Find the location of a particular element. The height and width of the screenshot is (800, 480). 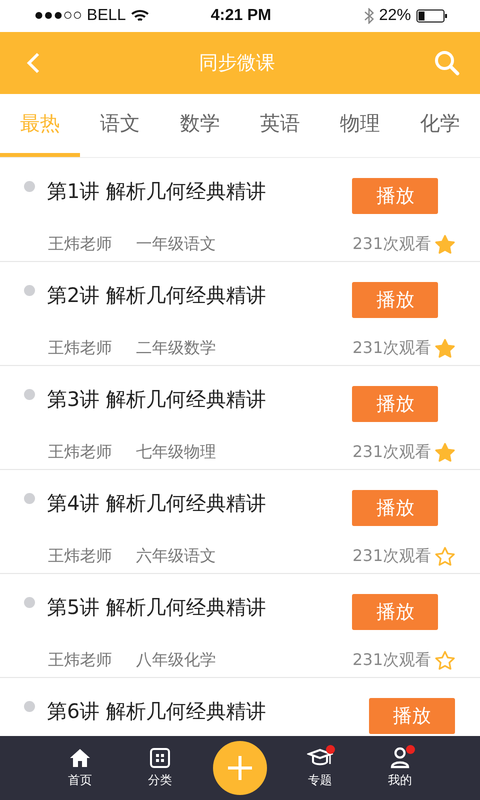

add-button is located at coordinates (240, 768).